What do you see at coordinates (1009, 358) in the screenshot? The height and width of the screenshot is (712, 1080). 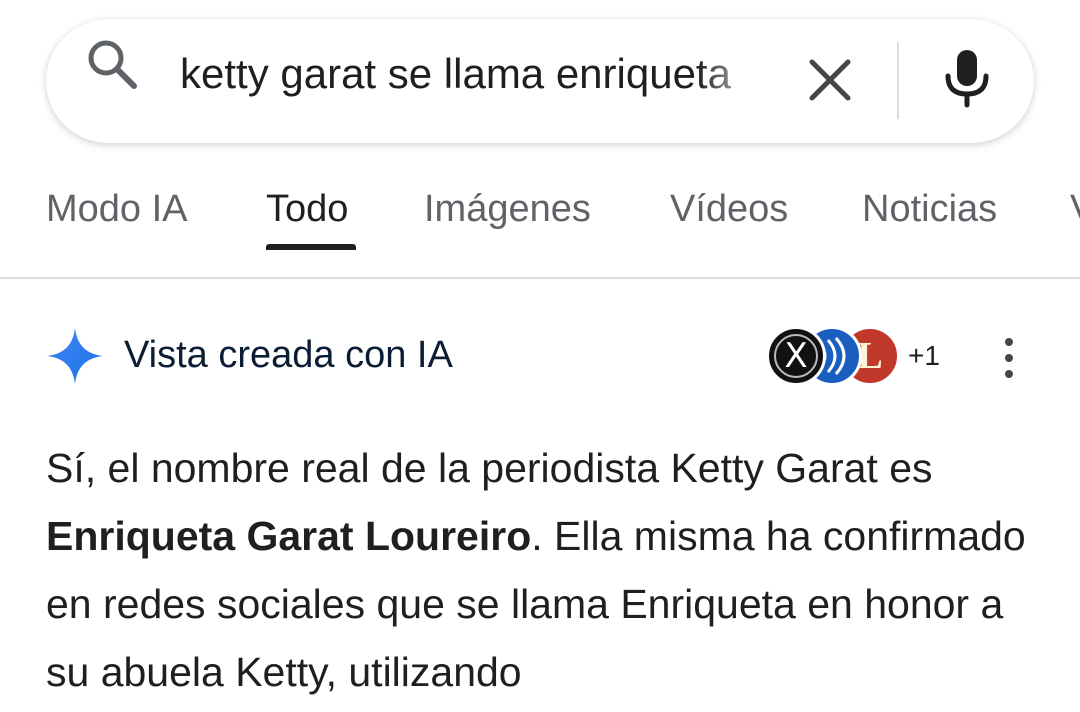 I see `more-options-icon` at bounding box center [1009, 358].